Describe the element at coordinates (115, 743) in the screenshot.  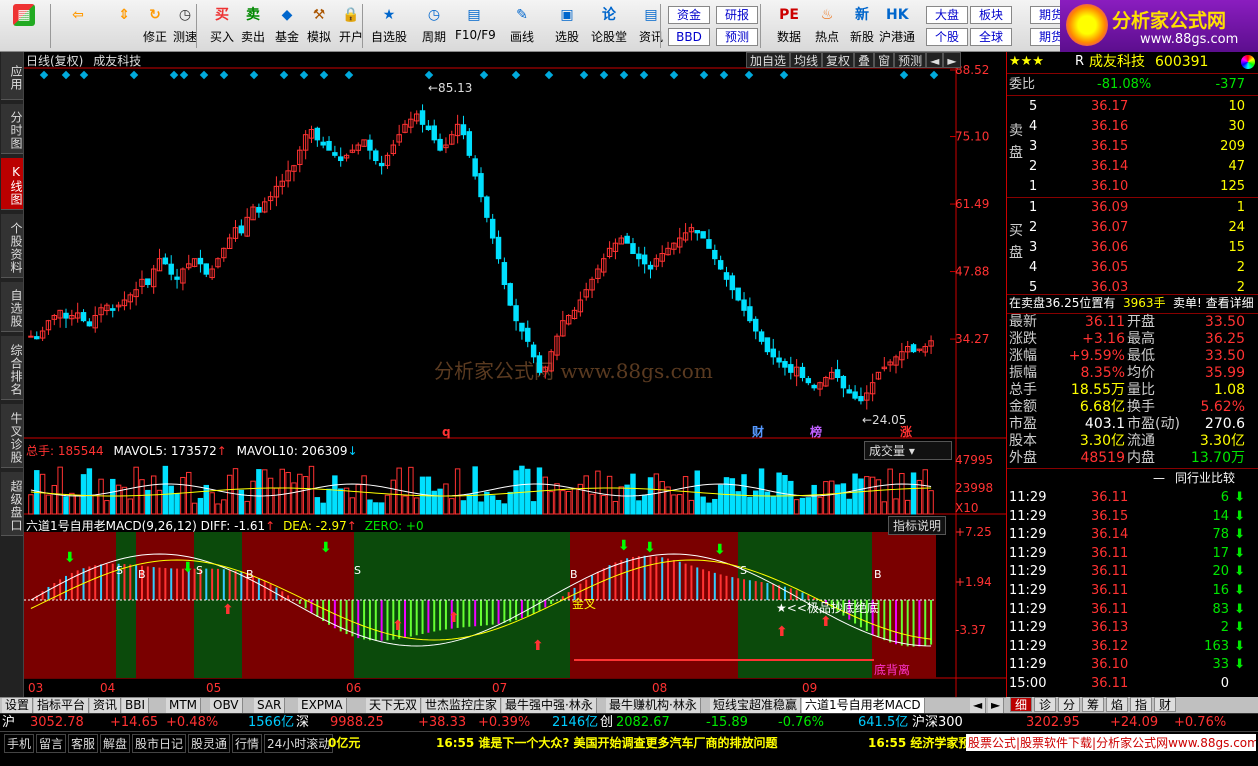
I see `status-link: 解盘` at that location.